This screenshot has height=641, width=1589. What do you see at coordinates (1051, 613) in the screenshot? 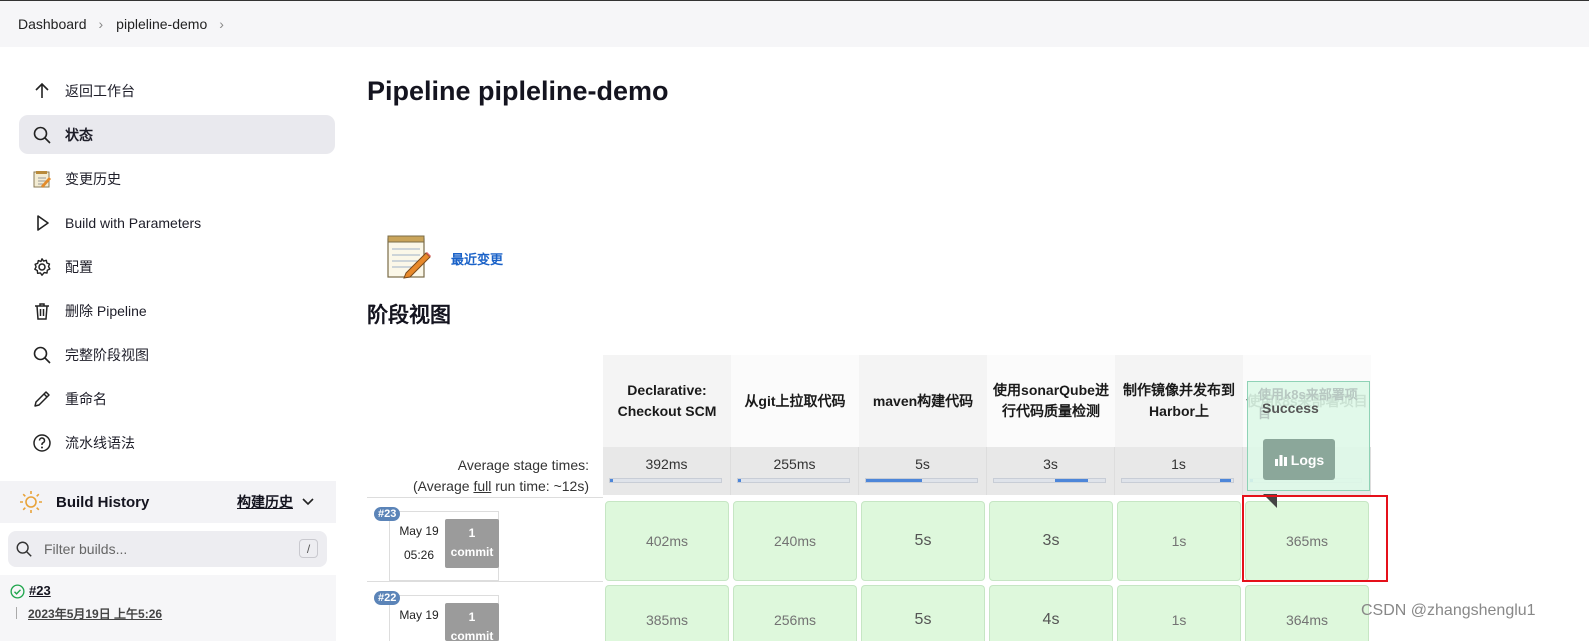
I see `stage-cell: 4s` at bounding box center [1051, 613].